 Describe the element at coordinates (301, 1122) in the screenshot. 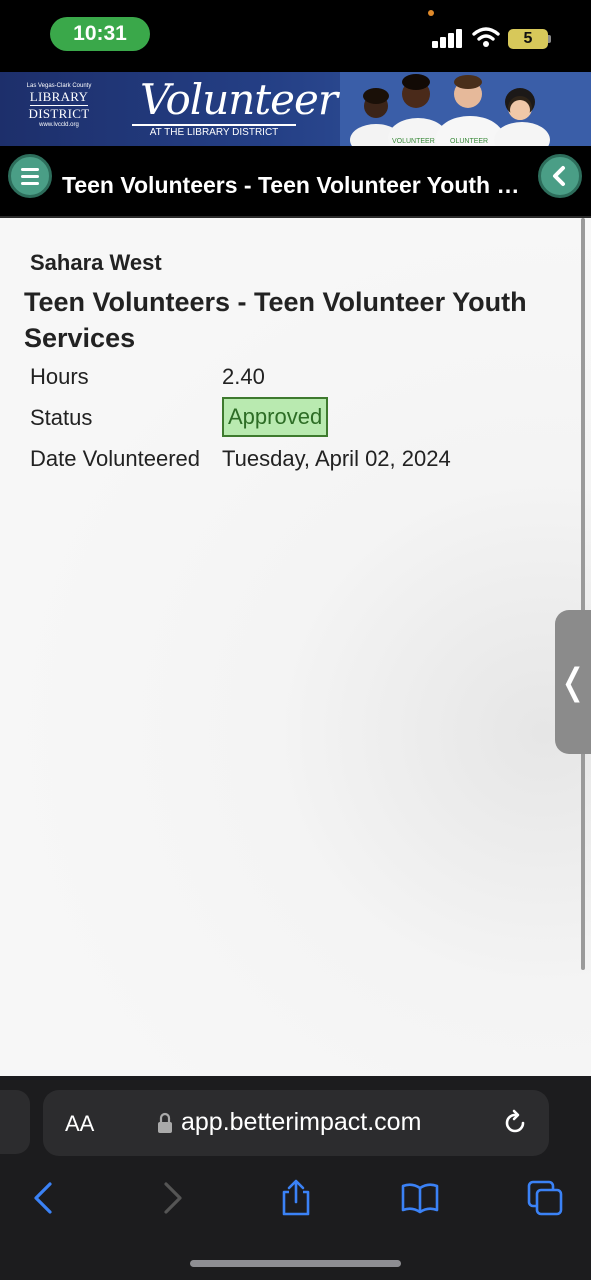

I see `url-text: app.betterimpact.com` at that location.